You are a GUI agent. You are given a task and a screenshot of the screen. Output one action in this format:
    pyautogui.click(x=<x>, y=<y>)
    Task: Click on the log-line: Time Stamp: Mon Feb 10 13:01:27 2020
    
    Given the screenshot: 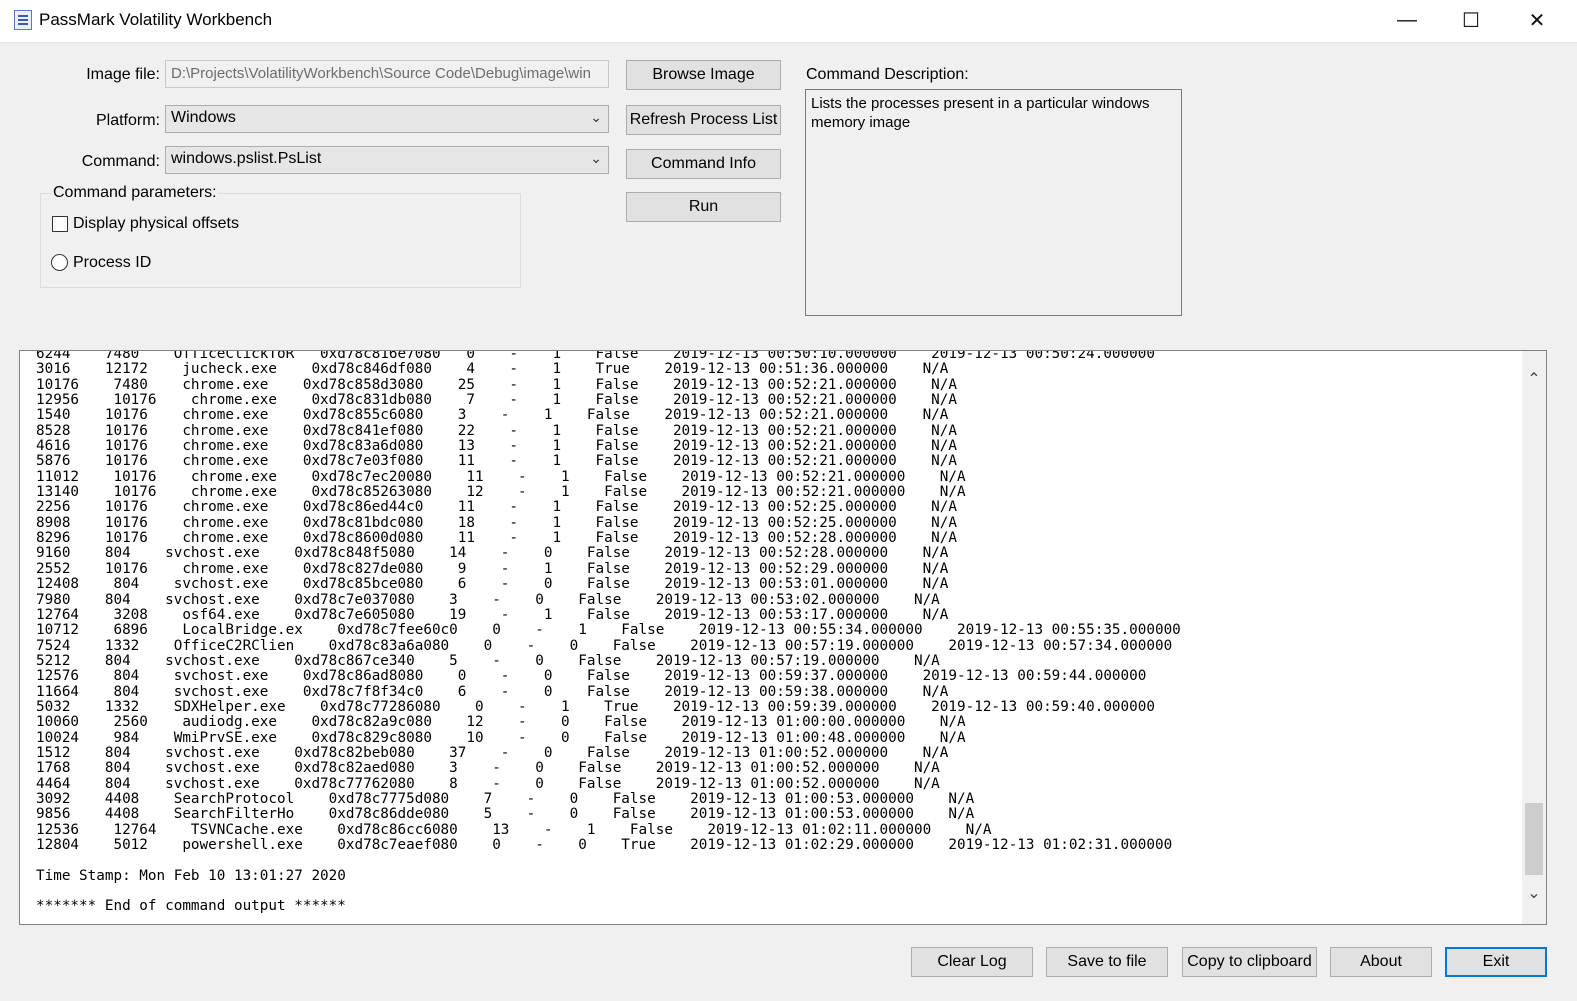 What is the action you would take?
    pyautogui.click(x=191, y=875)
    